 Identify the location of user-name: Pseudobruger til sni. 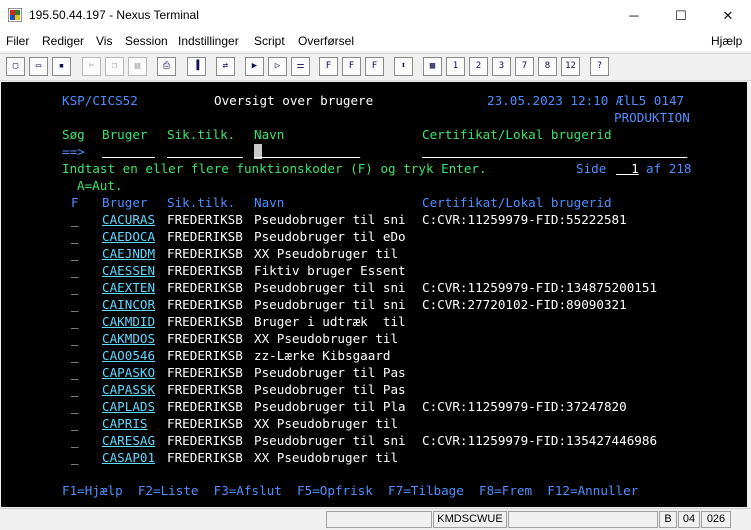
(330, 440).